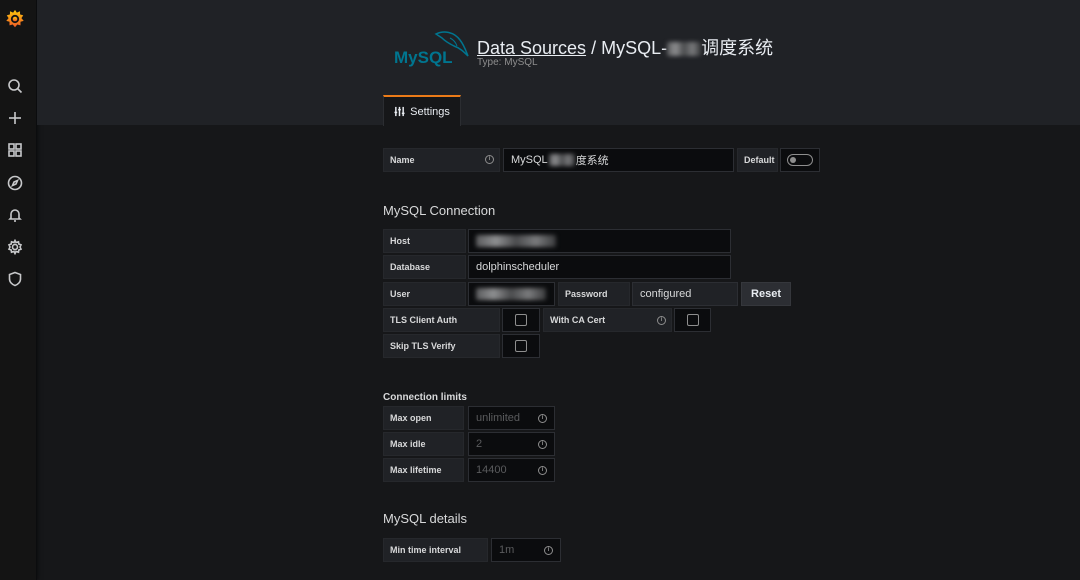 The image size is (1080, 580). I want to click on section-connection-limits: Connection limits, so click(425, 397).